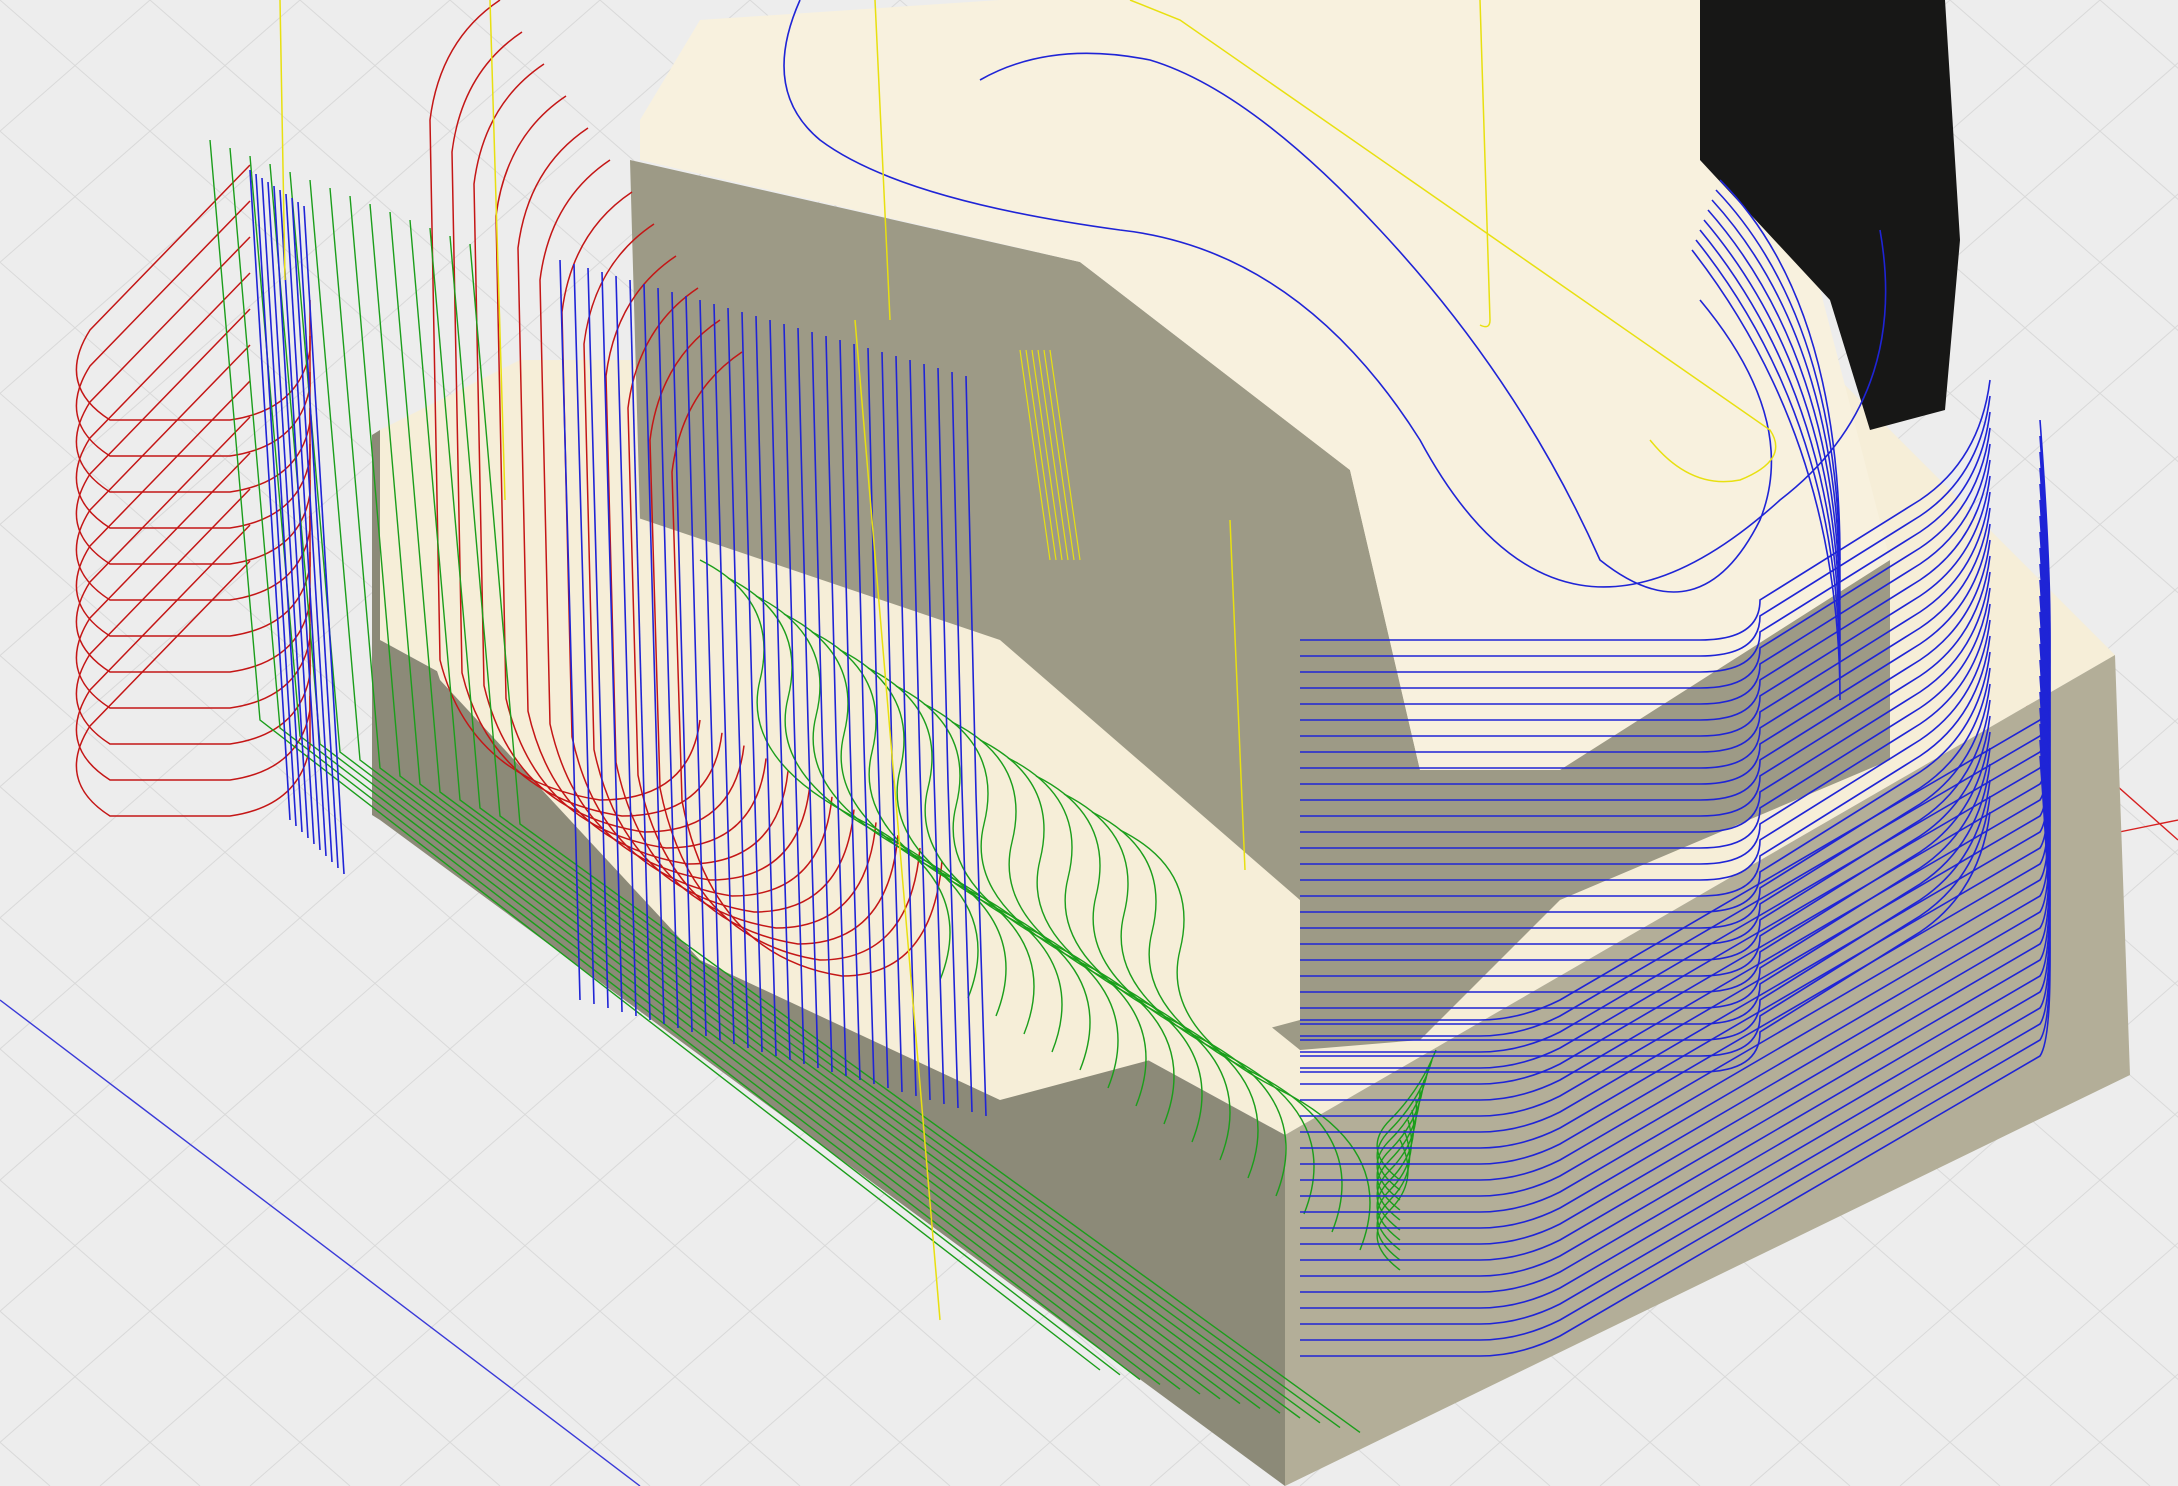  What do you see at coordinates (320, 1242) in the screenshot?
I see `y-axis-line` at bounding box center [320, 1242].